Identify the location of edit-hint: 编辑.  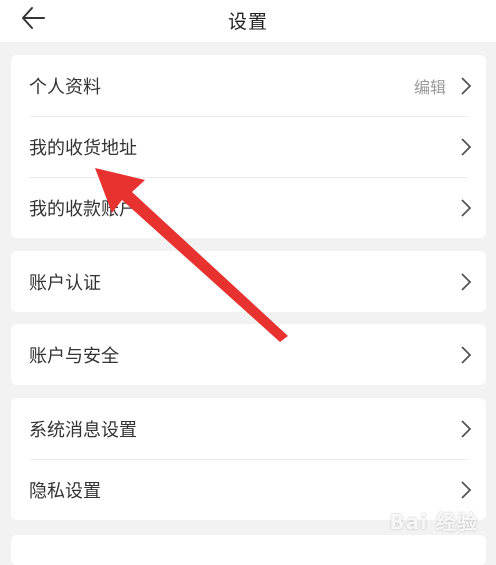
(429, 87).